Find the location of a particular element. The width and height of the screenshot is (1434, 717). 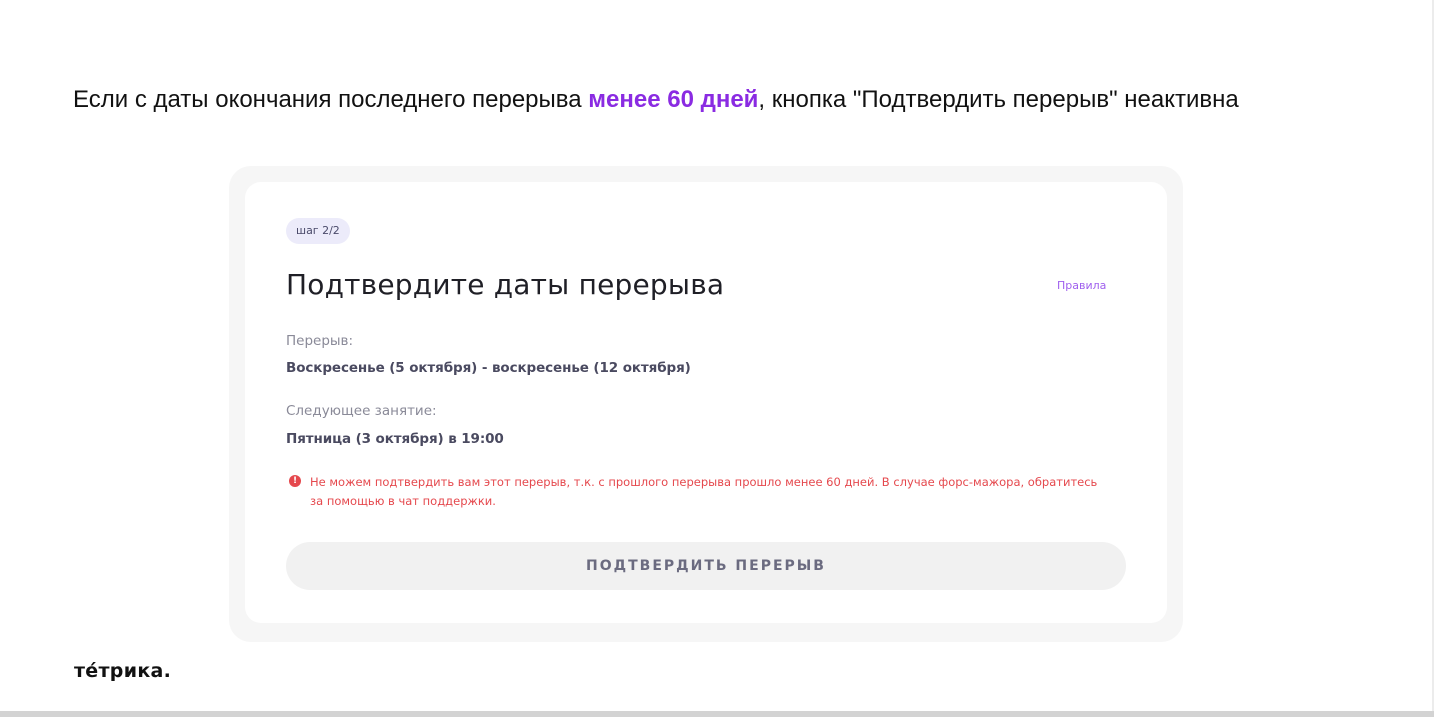

bottom-divider-bar is located at coordinates (717, 714).